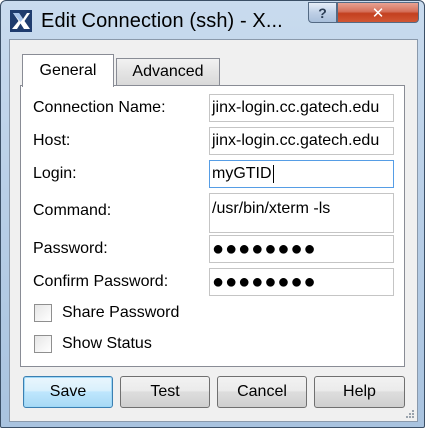 The width and height of the screenshot is (425, 428). What do you see at coordinates (296, 140) in the screenshot?
I see `host-value: jinx-login.cc.gatech.edu` at bounding box center [296, 140].